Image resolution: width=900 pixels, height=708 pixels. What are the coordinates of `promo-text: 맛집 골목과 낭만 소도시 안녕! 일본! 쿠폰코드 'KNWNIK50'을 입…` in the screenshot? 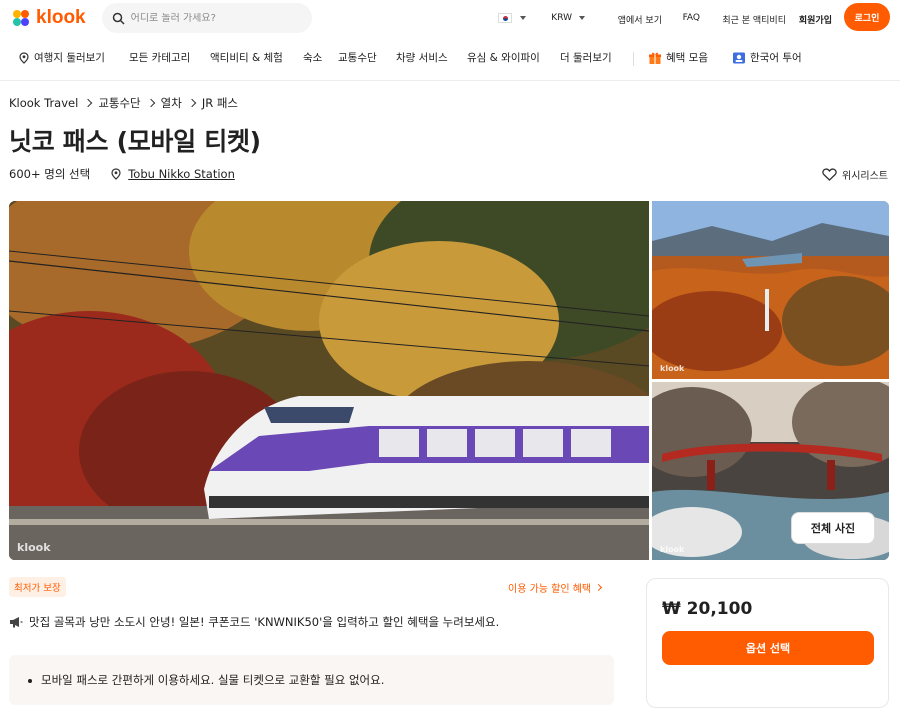 It's located at (264, 622).